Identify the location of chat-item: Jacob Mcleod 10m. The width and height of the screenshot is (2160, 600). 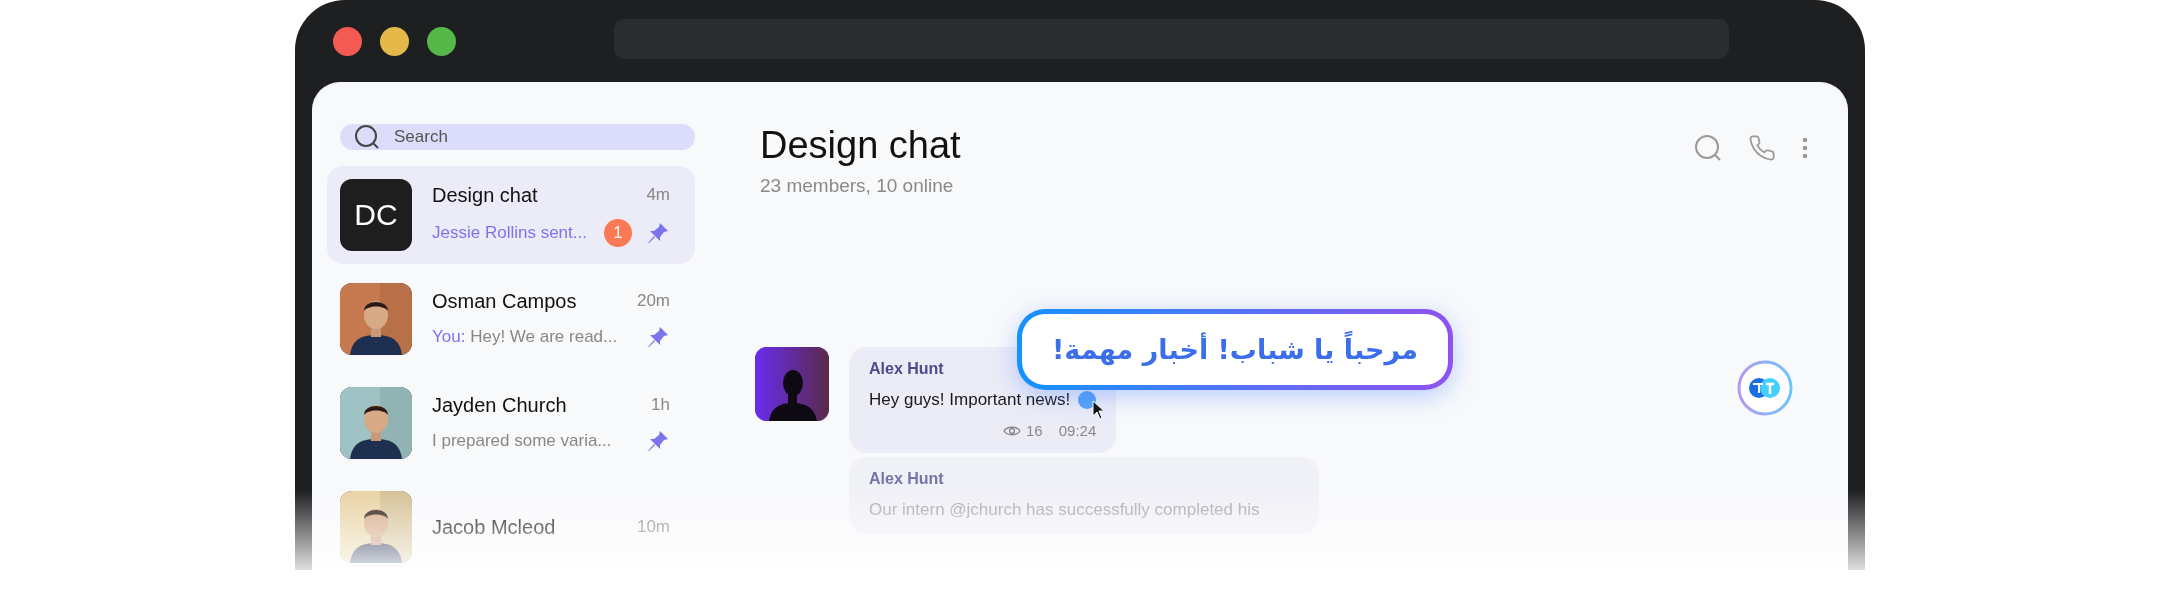
(511, 524).